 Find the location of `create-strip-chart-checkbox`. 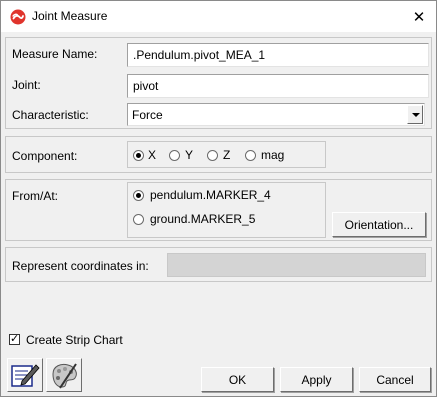

create-strip-chart-checkbox is located at coordinates (14, 338).